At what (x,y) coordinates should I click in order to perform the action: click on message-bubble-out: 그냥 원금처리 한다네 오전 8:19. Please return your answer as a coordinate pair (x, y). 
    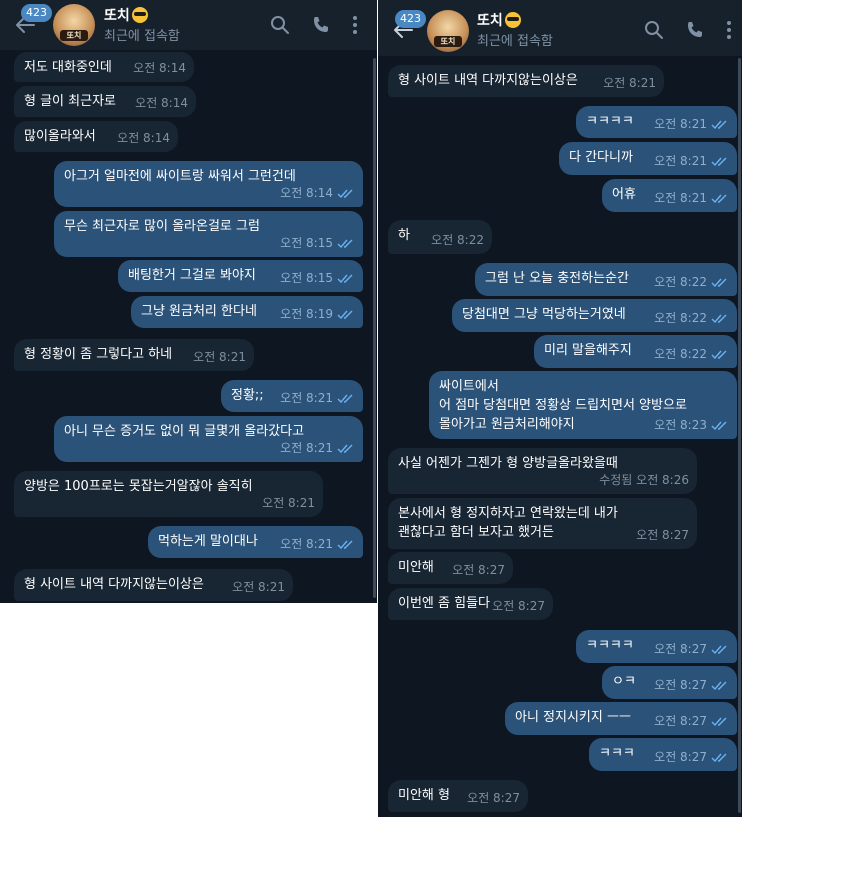
    Looking at the image, I should click on (247, 312).